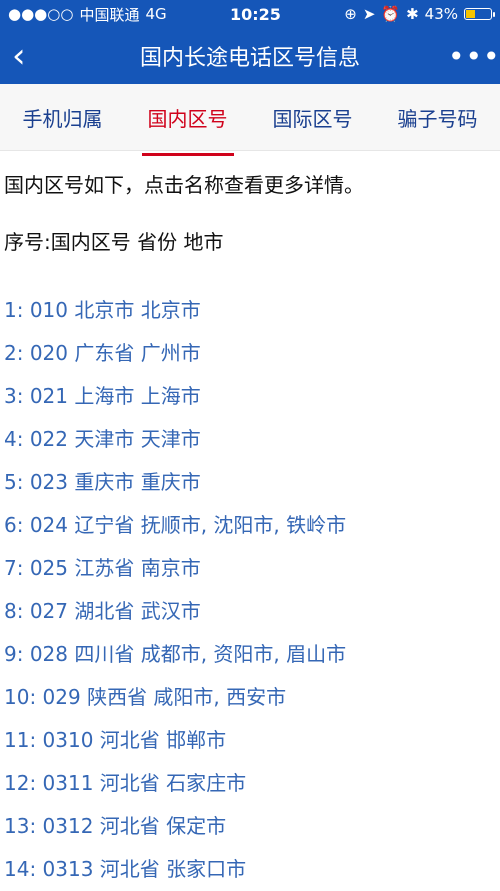 This screenshot has height=891, width=500. What do you see at coordinates (252, 740) in the screenshot?
I see `area-code-item: 11: 0310 河北省 邯郸市` at bounding box center [252, 740].